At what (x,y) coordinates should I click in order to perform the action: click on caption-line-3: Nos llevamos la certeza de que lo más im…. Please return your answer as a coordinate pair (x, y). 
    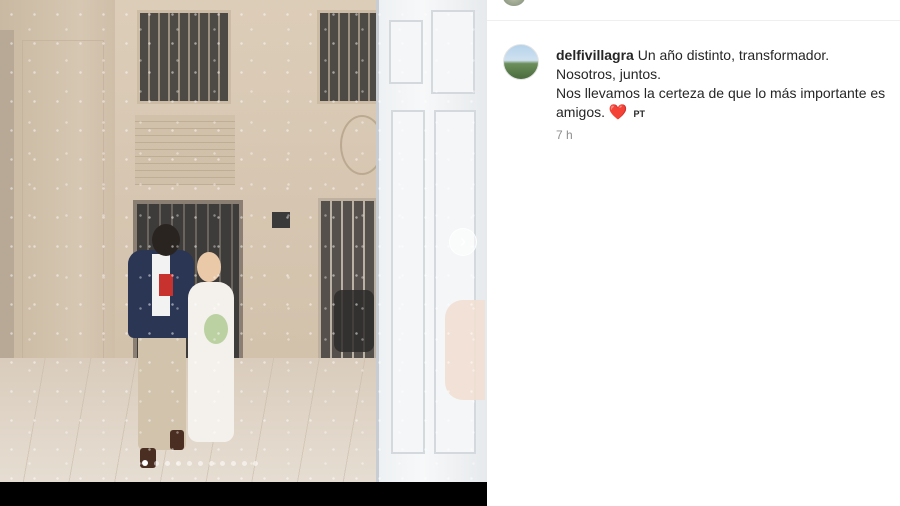
    Looking at the image, I should click on (721, 93).